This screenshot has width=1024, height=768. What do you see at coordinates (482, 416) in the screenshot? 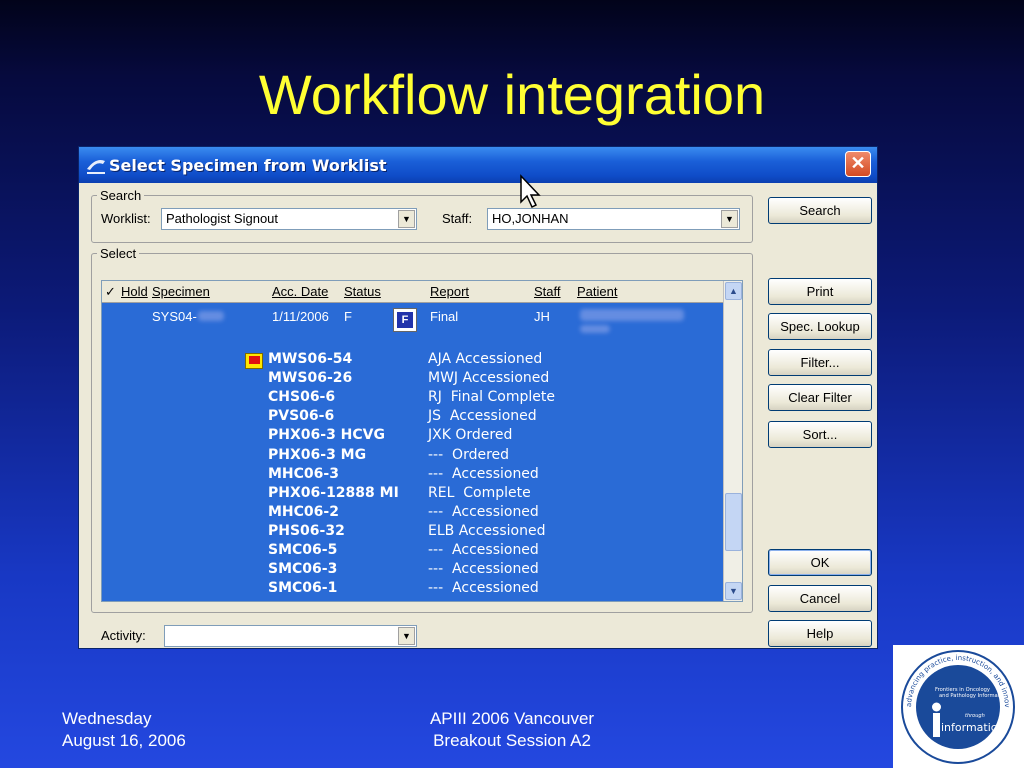
I see `row-detail: JS Accessioned` at bounding box center [482, 416].